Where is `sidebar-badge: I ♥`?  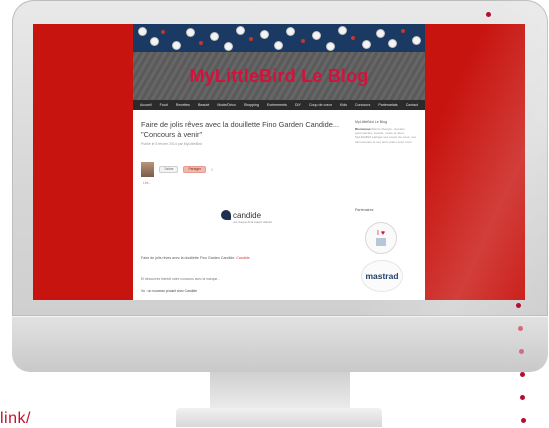
sidebar-badge: I ♥ is located at coordinates (381, 238).